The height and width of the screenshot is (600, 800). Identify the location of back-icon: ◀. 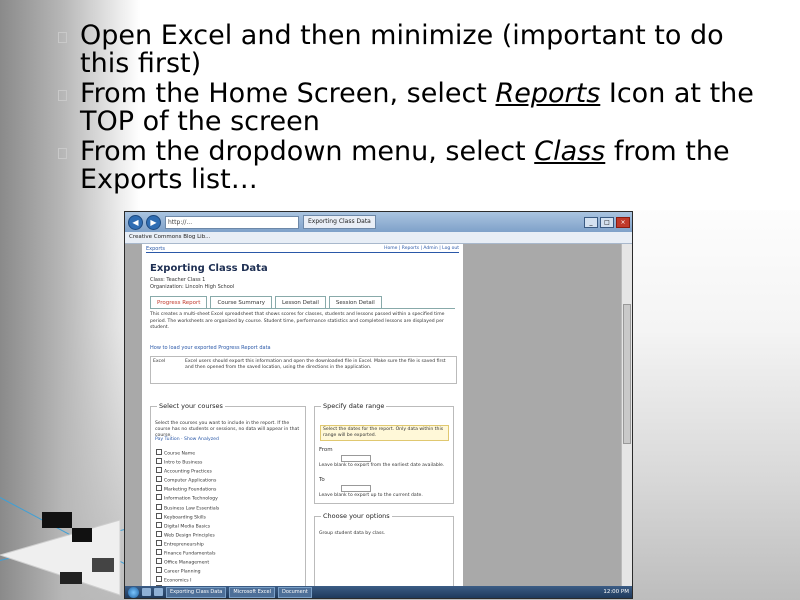
(135, 222).